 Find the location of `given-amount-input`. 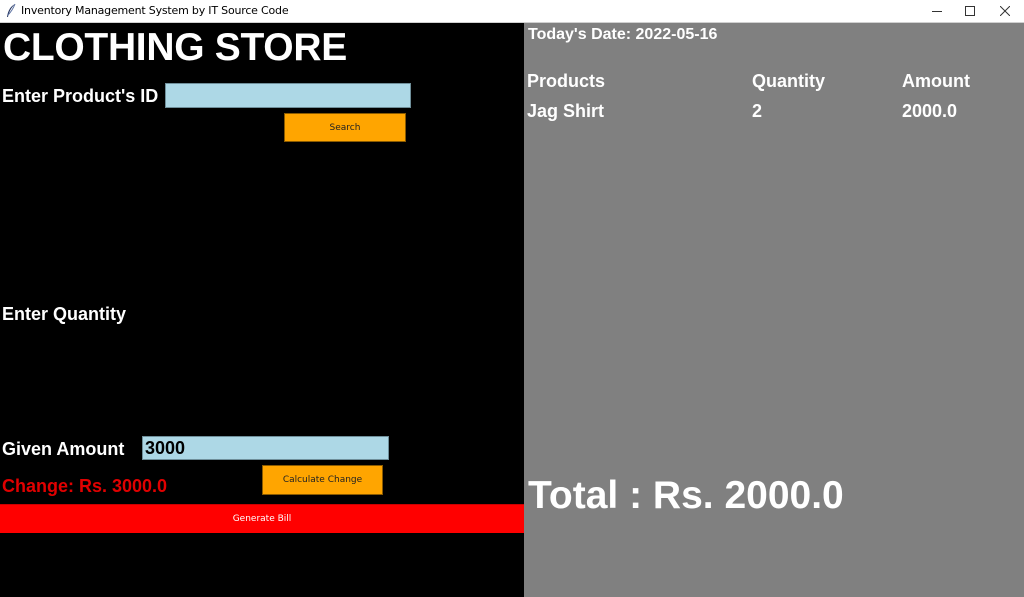

given-amount-input is located at coordinates (265, 448).